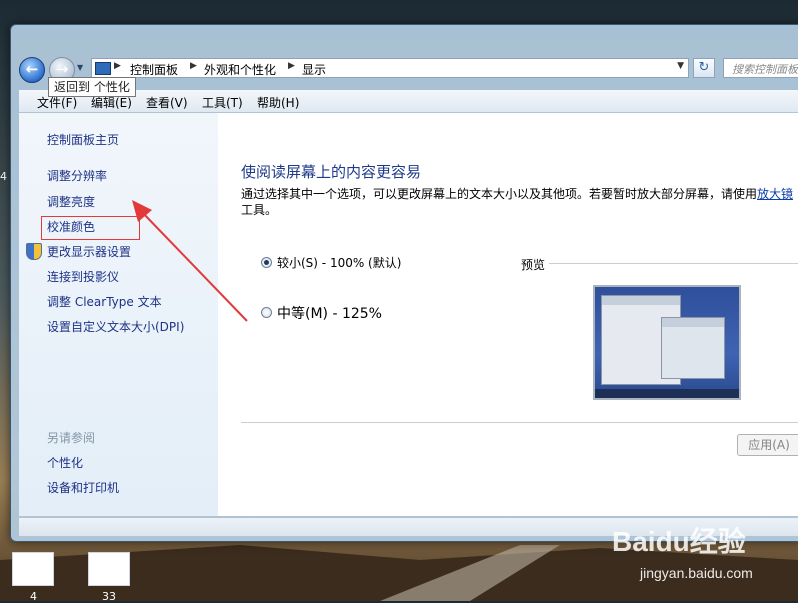 The height and width of the screenshot is (603, 798). What do you see at coordinates (775, 194) in the screenshot?
I see `magnifier-link: 放大镜` at bounding box center [775, 194].